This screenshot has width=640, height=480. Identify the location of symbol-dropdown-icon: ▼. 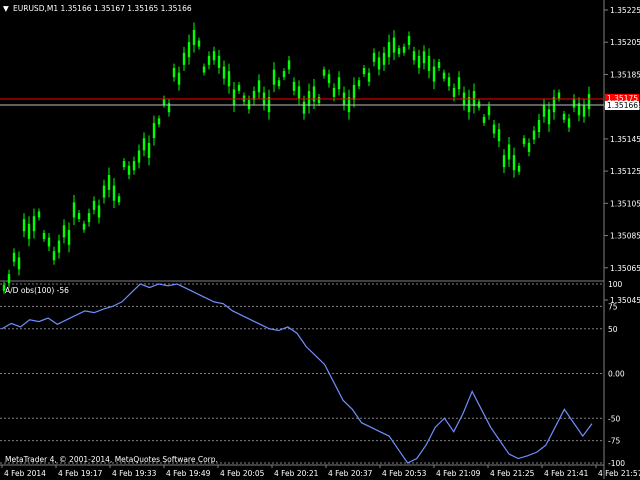
(6, 8).